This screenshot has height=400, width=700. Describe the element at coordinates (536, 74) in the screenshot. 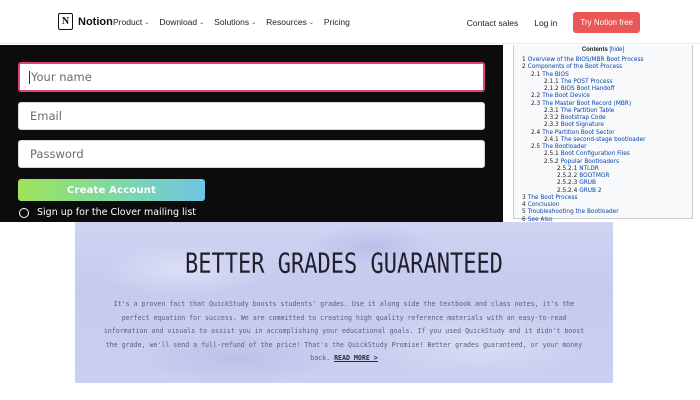

I see `toc-item-number: 2.1` at that location.